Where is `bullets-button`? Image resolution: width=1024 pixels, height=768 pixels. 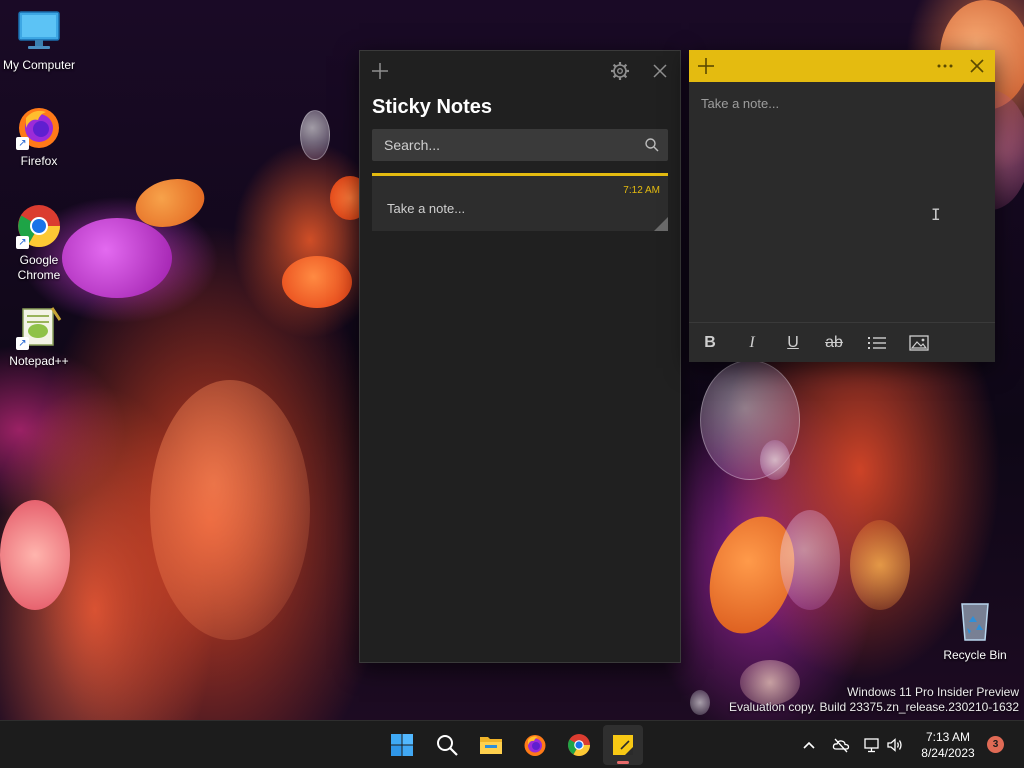
bullets-button is located at coordinates (877, 343).